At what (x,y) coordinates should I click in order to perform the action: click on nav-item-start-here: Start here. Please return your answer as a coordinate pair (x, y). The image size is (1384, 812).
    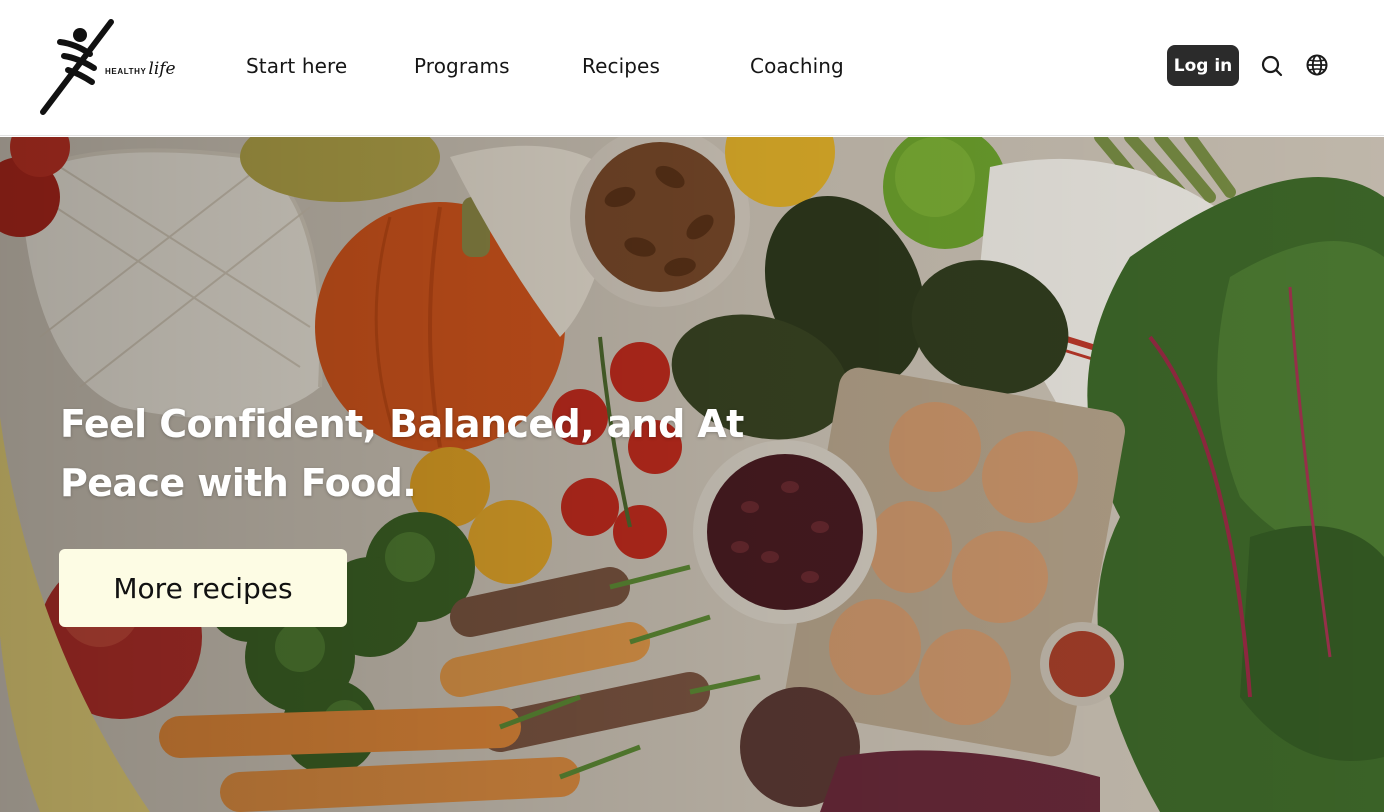
    Looking at the image, I should click on (296, 66).